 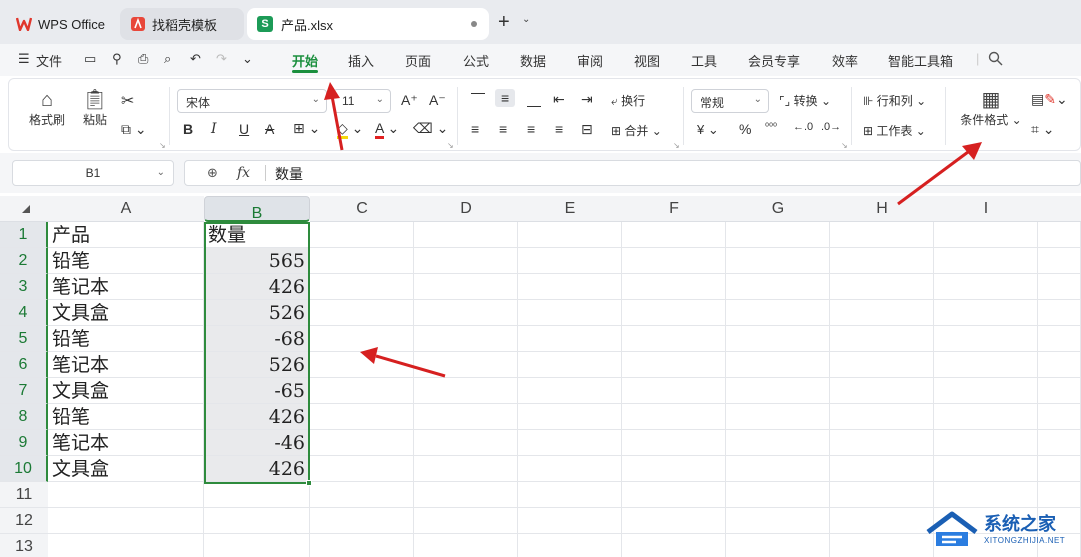 I want to click on house-logo-icon, so click(x=952, y=528).